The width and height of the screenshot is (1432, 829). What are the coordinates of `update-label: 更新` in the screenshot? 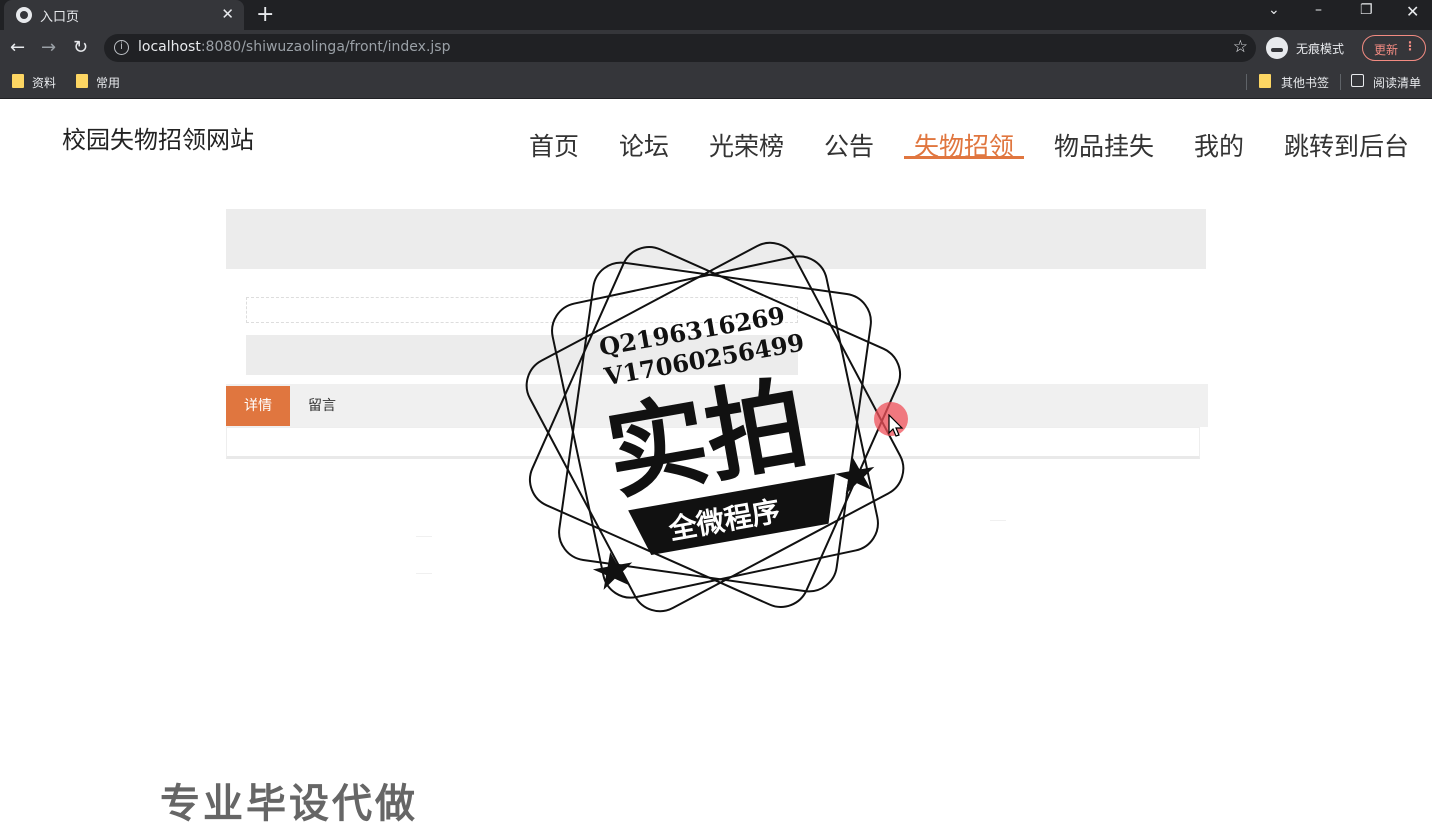 It's located at (1386, 50).